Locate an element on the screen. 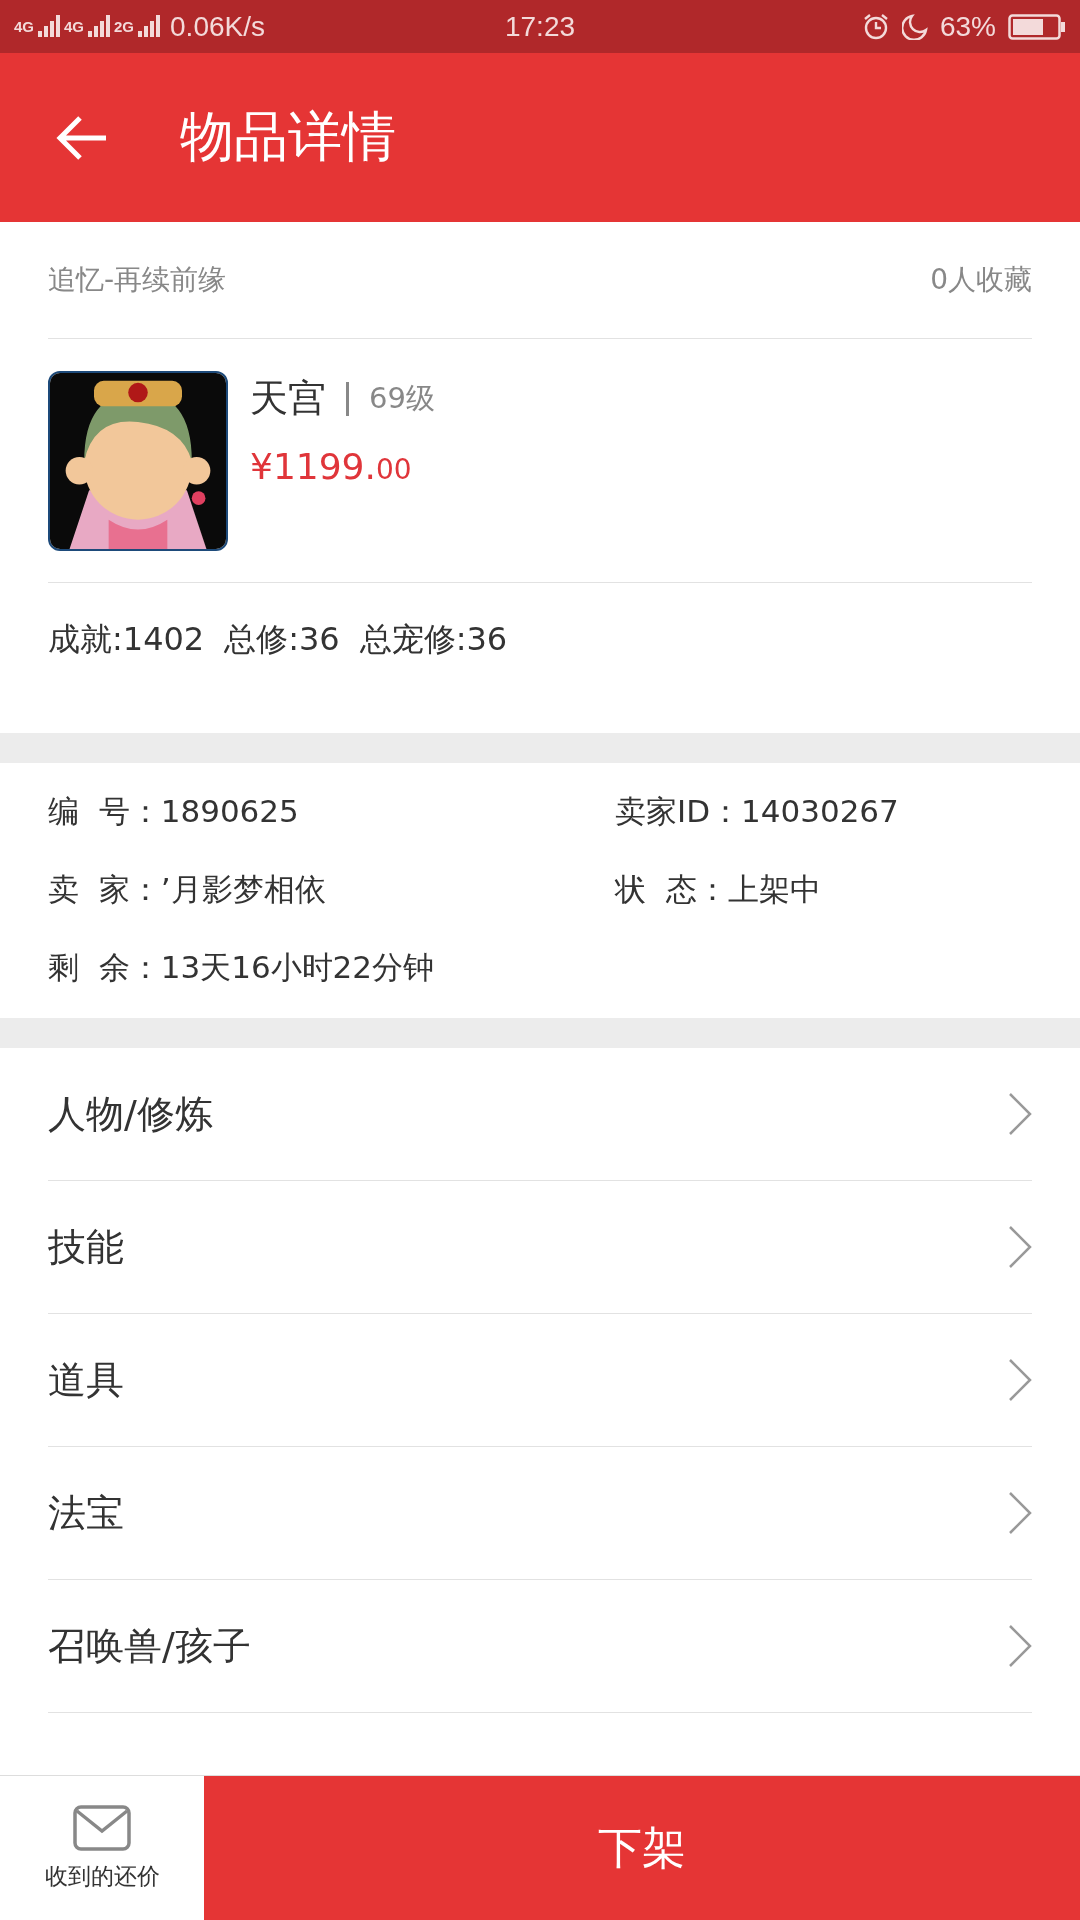 The height and width of the screenshot is (1920, 1080). character-name: 天宫 is located at coordinates (288, 398).